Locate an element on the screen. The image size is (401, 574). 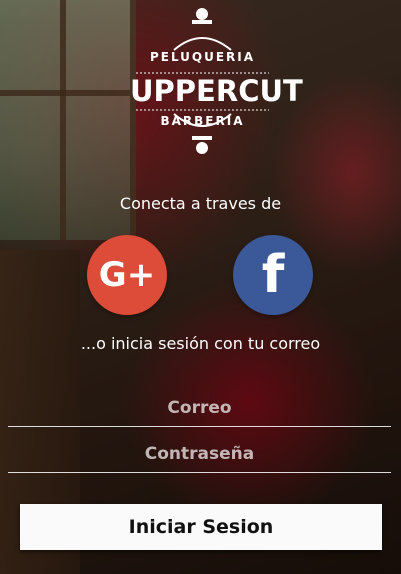
facebook-button: f is located at coordinates (273, 275).